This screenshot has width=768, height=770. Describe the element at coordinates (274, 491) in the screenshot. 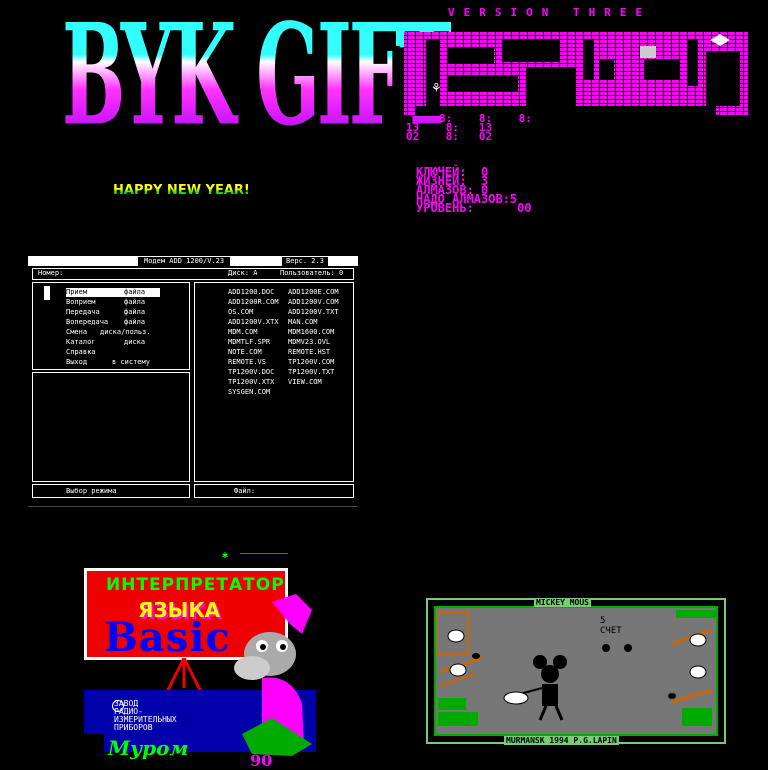

I see `file-input-bar` at that location.